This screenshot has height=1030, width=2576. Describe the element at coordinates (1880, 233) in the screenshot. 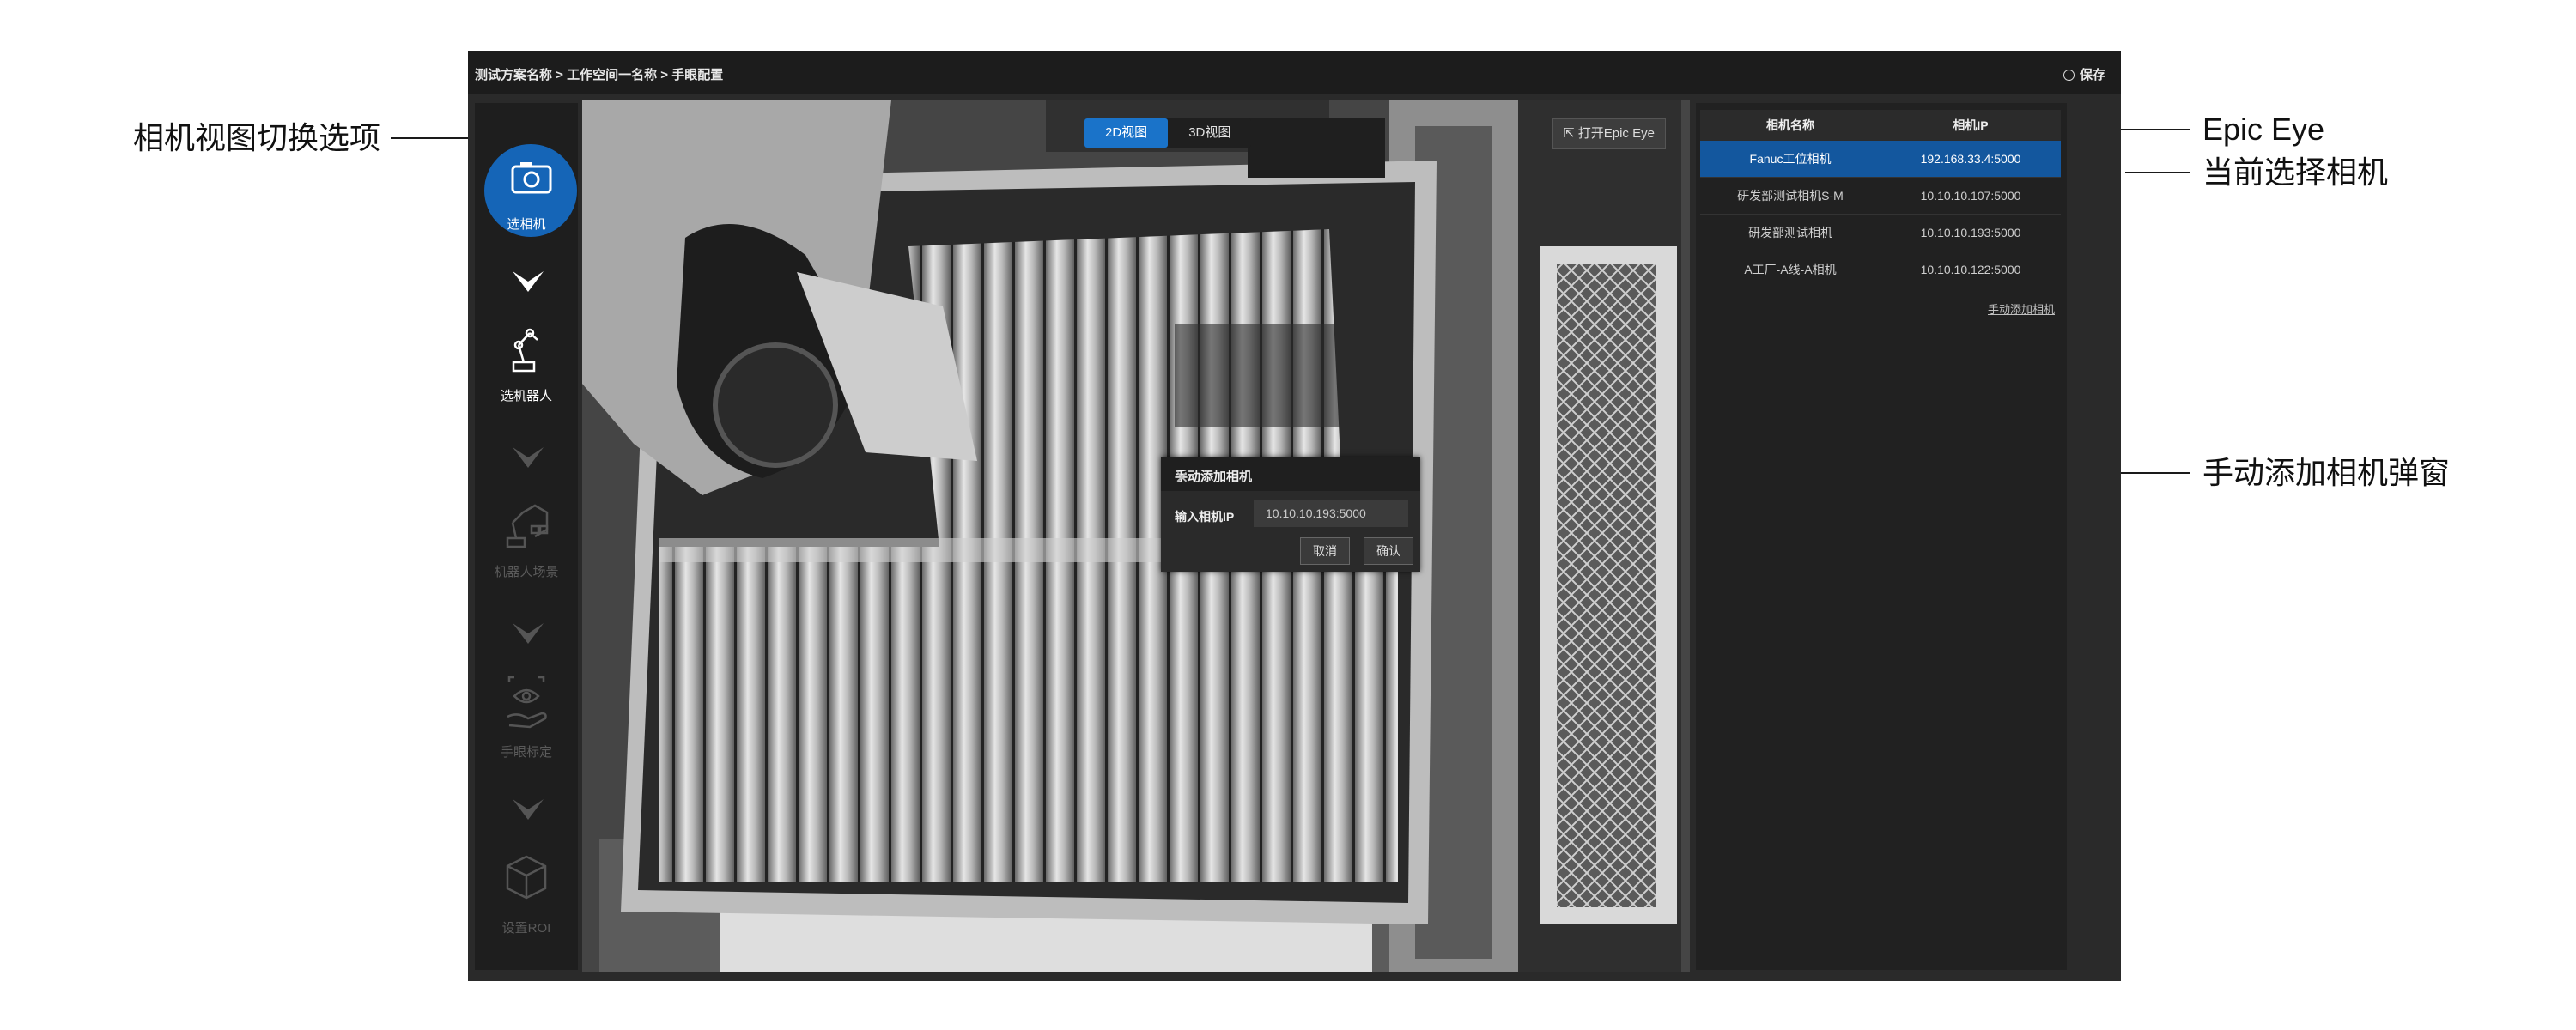

I see `table-row: 研发部测试相机 10.10.10.193:5000` at that location.